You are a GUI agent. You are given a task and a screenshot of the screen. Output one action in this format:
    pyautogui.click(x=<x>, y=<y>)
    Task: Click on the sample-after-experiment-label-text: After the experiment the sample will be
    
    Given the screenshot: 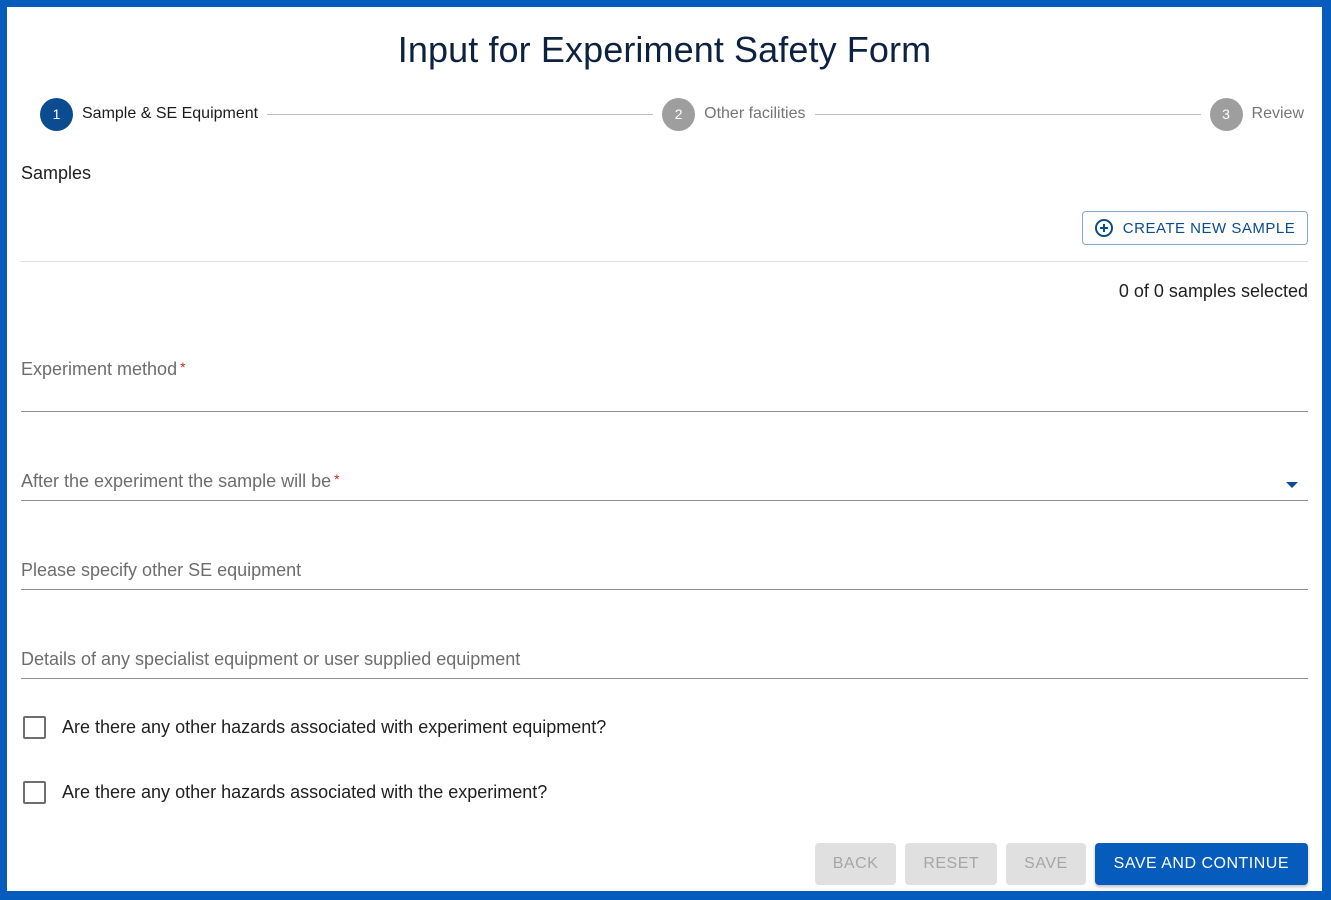 What is the action you would take?
    pyautogui.click(x=176, y=481)
    